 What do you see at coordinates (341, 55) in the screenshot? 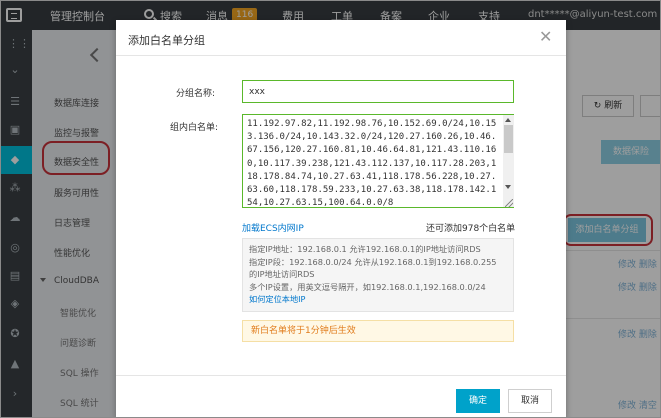
I see `dialog-header-divider` at bounding box center [341, 55].